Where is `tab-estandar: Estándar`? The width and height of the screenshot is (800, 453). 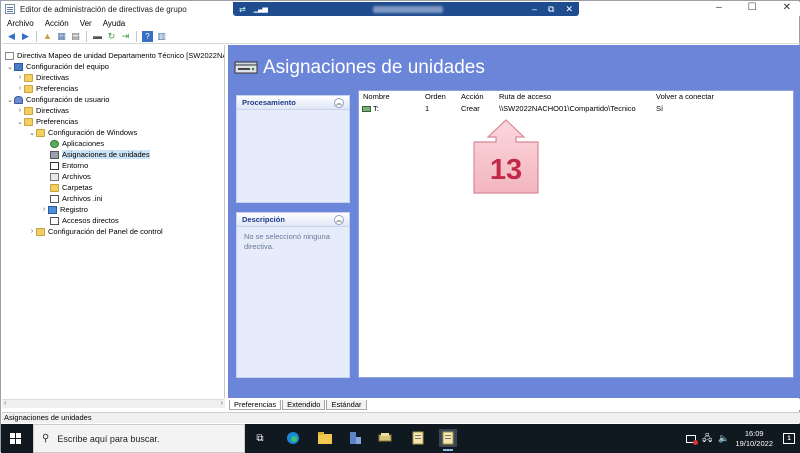 tab-estandar: Estándar is located at coordinates (346, 405).